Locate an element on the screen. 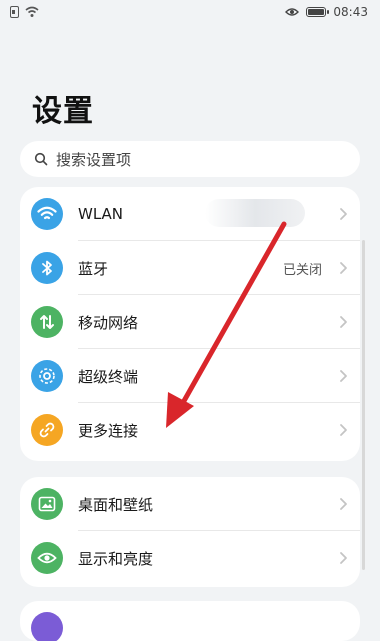 The height and width of the screenshot is (641, 380). page-title: 设置 is located at coordinates (63, 111).